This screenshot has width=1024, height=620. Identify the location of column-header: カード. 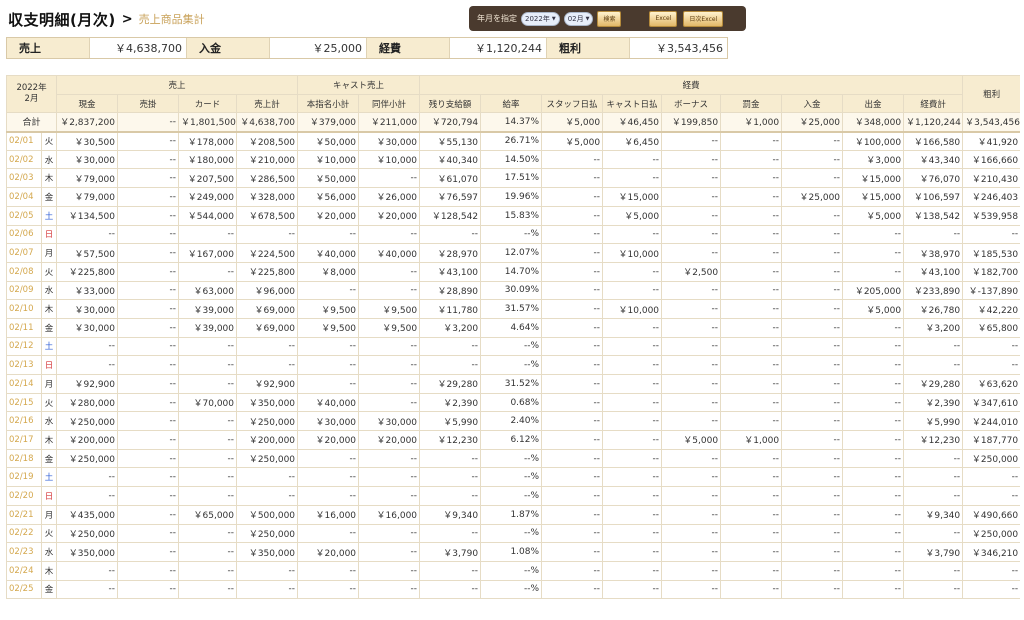
(208, 103).